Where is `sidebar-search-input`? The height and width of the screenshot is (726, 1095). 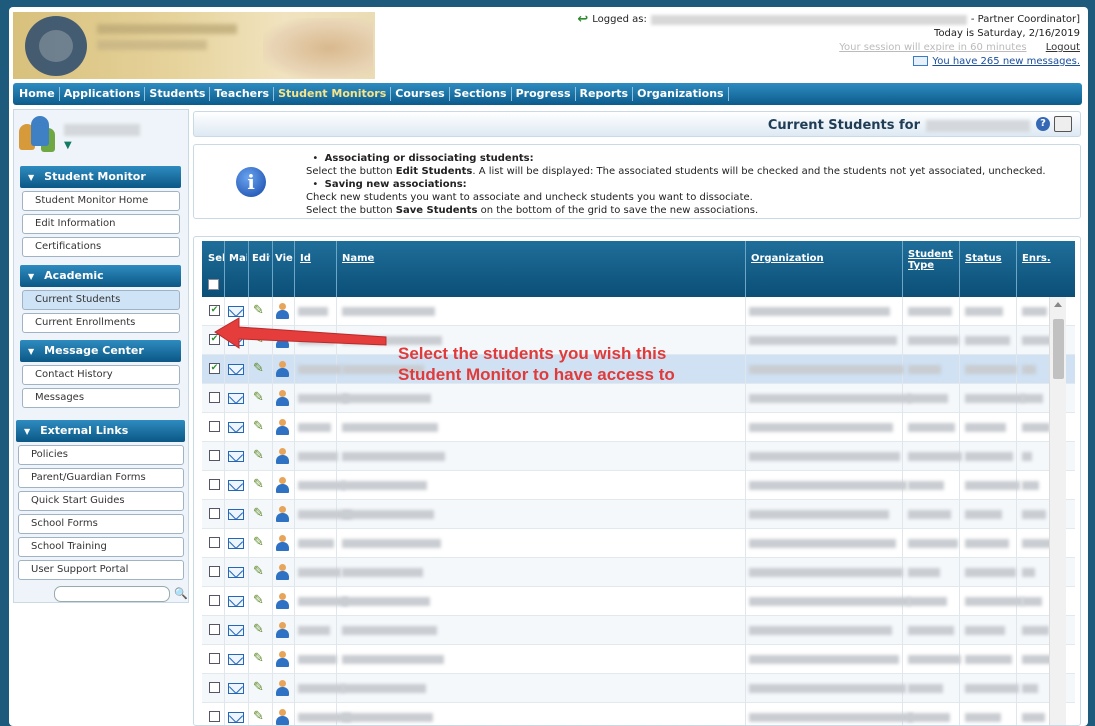 sidebar-search-input is located at coordinates (112, 594).